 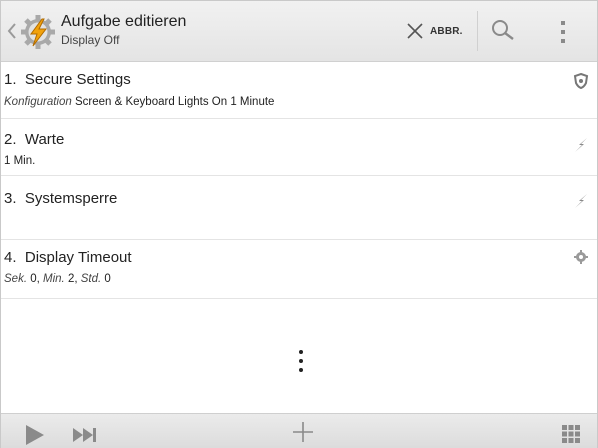 What do you see at coordinates (90, 40) in the screenshot?
I see `page-subtitle: Display Off` at bounding box center [90, 40].